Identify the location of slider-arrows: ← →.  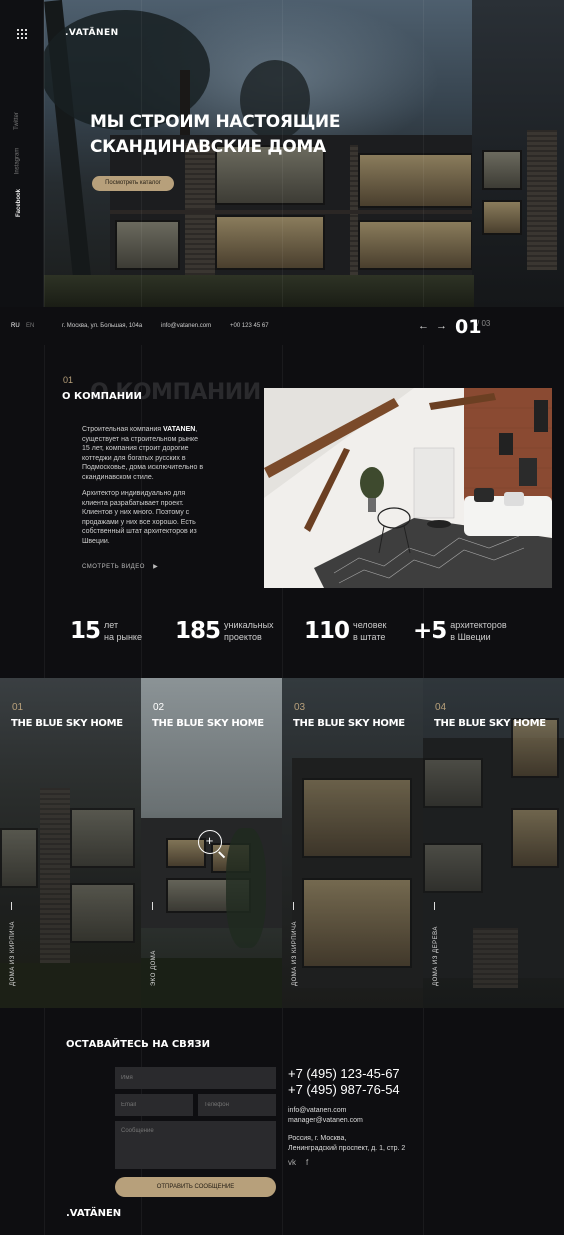
(433, 326).